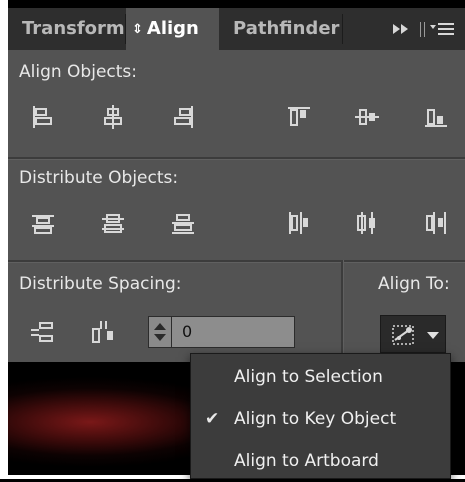 The height and width of the screenshot is (482, 465). What do you see at coordinates (43, 117) in the screenshot?
I see `horizontal-align-left-icon` at bounding box center [43, 117].